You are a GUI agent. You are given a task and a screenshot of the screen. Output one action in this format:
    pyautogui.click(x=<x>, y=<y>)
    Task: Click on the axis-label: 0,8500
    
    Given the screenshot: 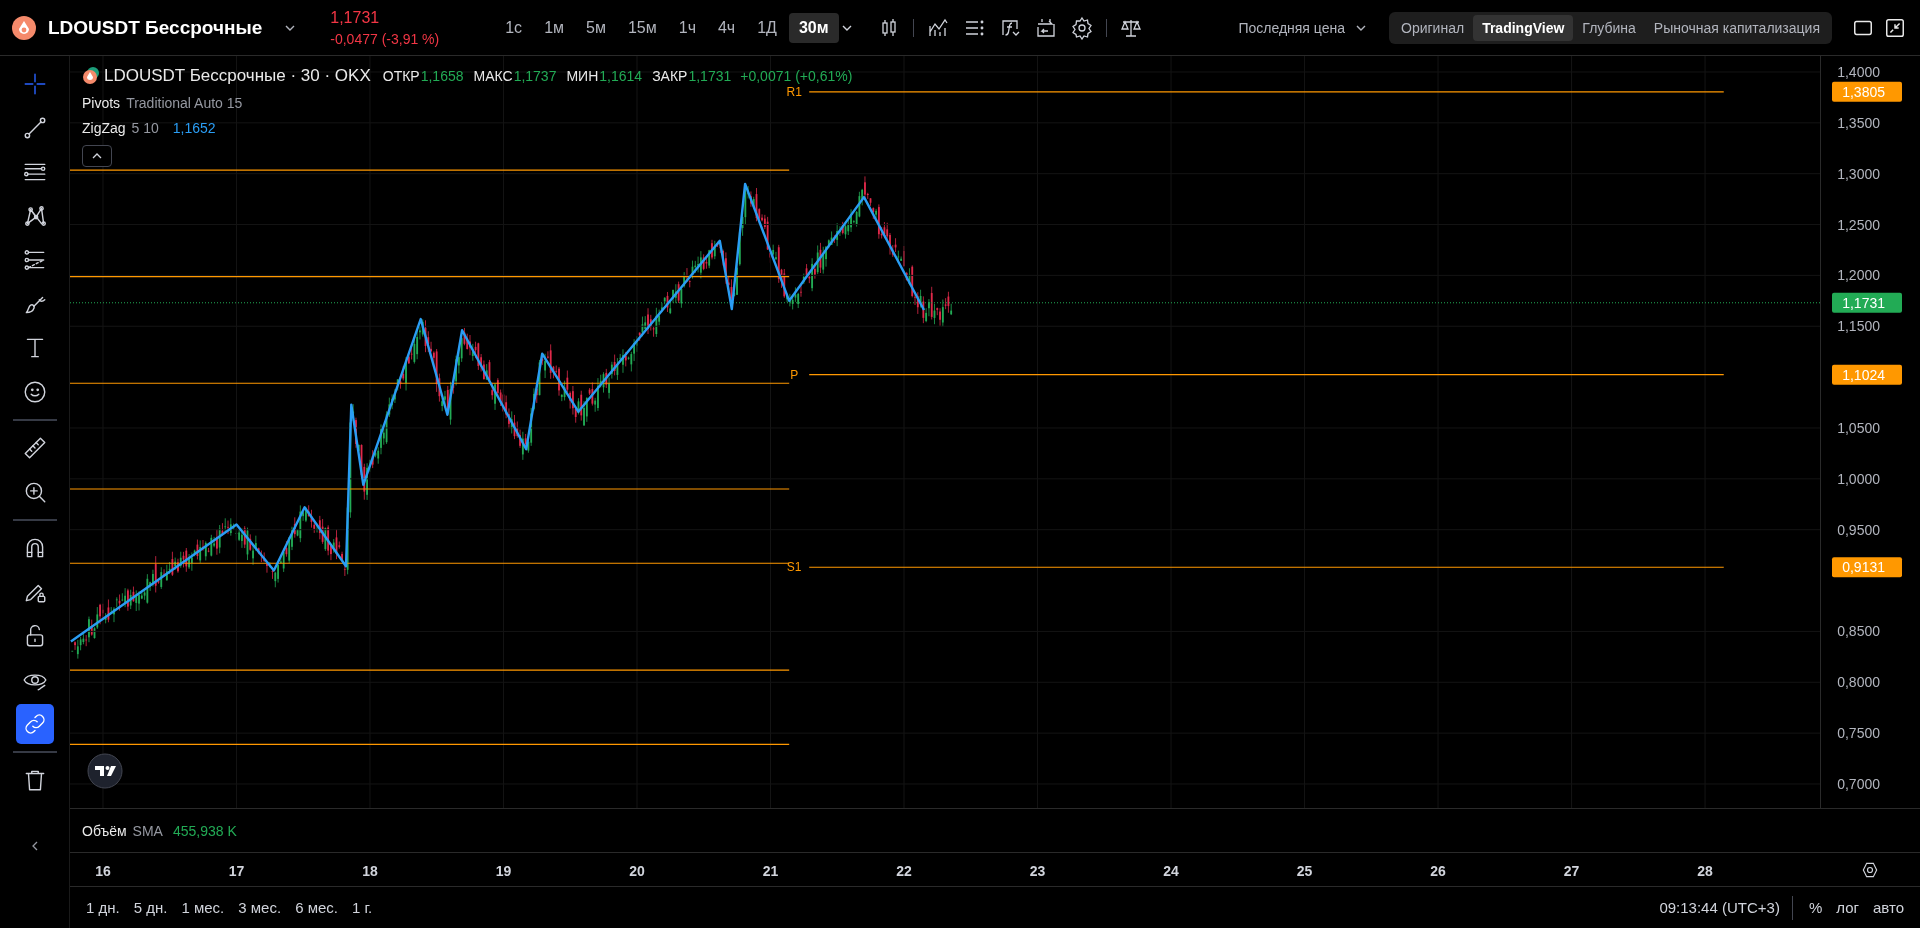 What is the action you would take?
    pyautogui.click(x=1858, y=631)
    